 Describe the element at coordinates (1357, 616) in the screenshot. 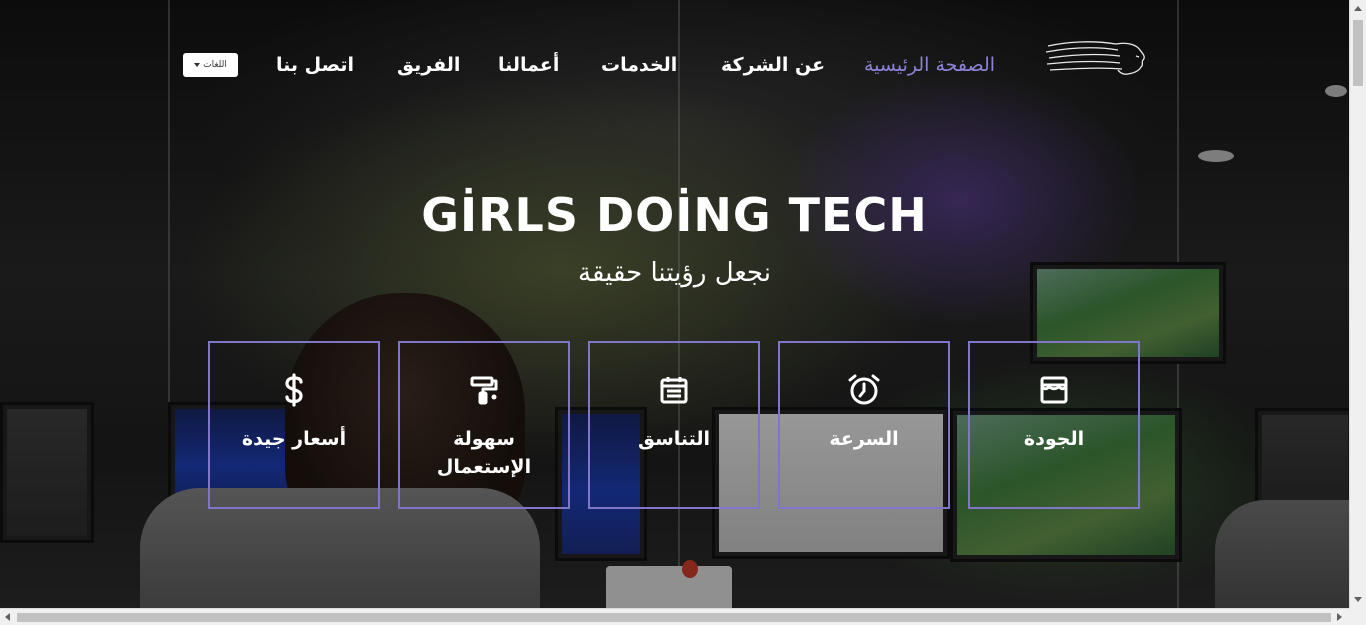

I see `scrollbar-corner` at that location.